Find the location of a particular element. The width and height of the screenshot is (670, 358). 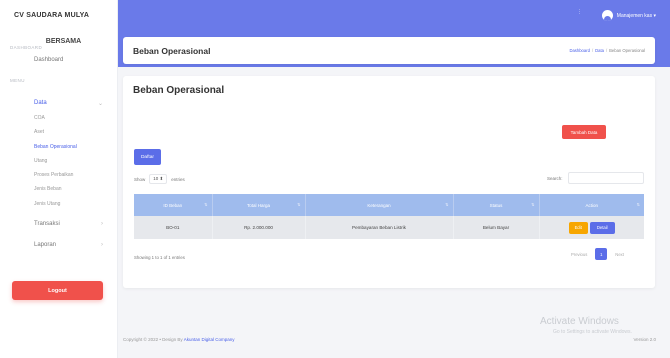

card-title: Beban Operasional is located at coordinates (179, 90).